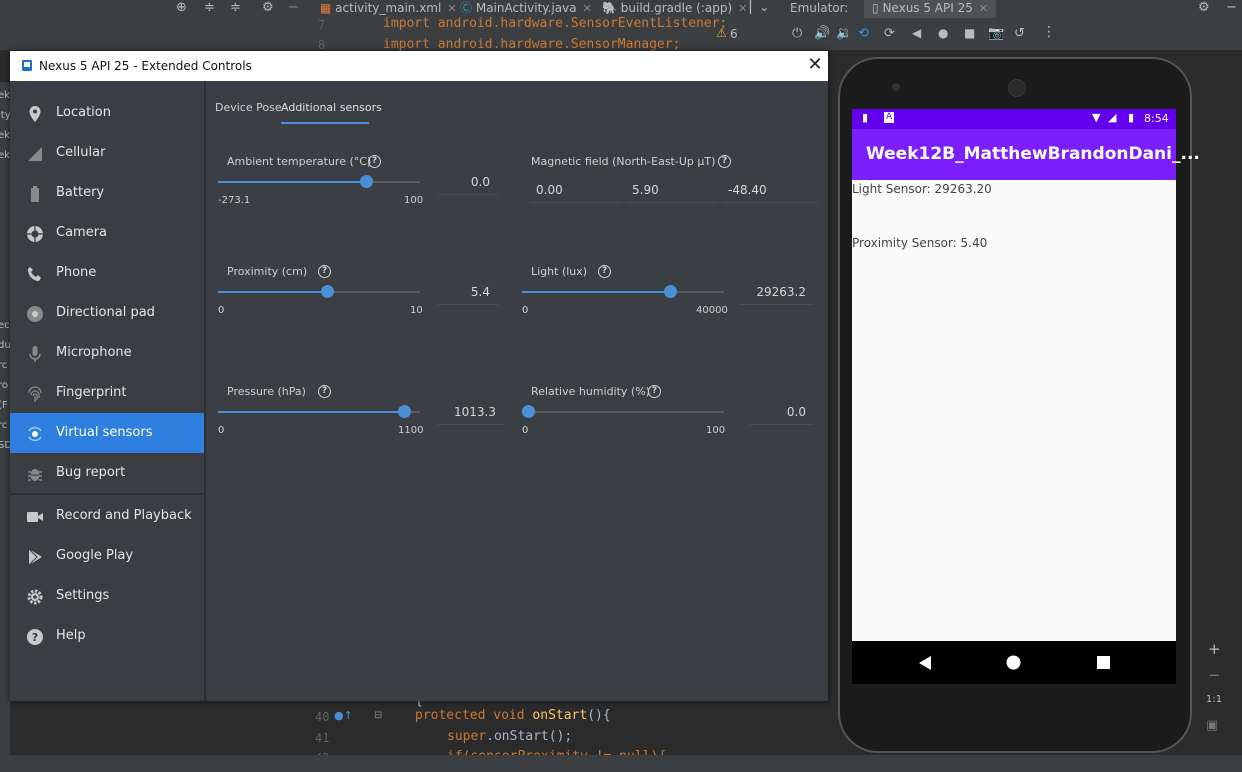  I want to click on fit-screen-icon: ▣, so click(1212, 725).